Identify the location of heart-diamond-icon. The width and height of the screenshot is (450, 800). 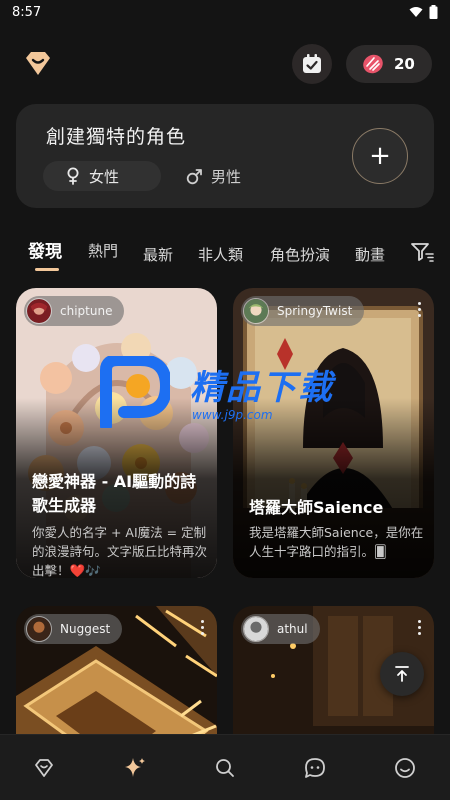
(44, 768).